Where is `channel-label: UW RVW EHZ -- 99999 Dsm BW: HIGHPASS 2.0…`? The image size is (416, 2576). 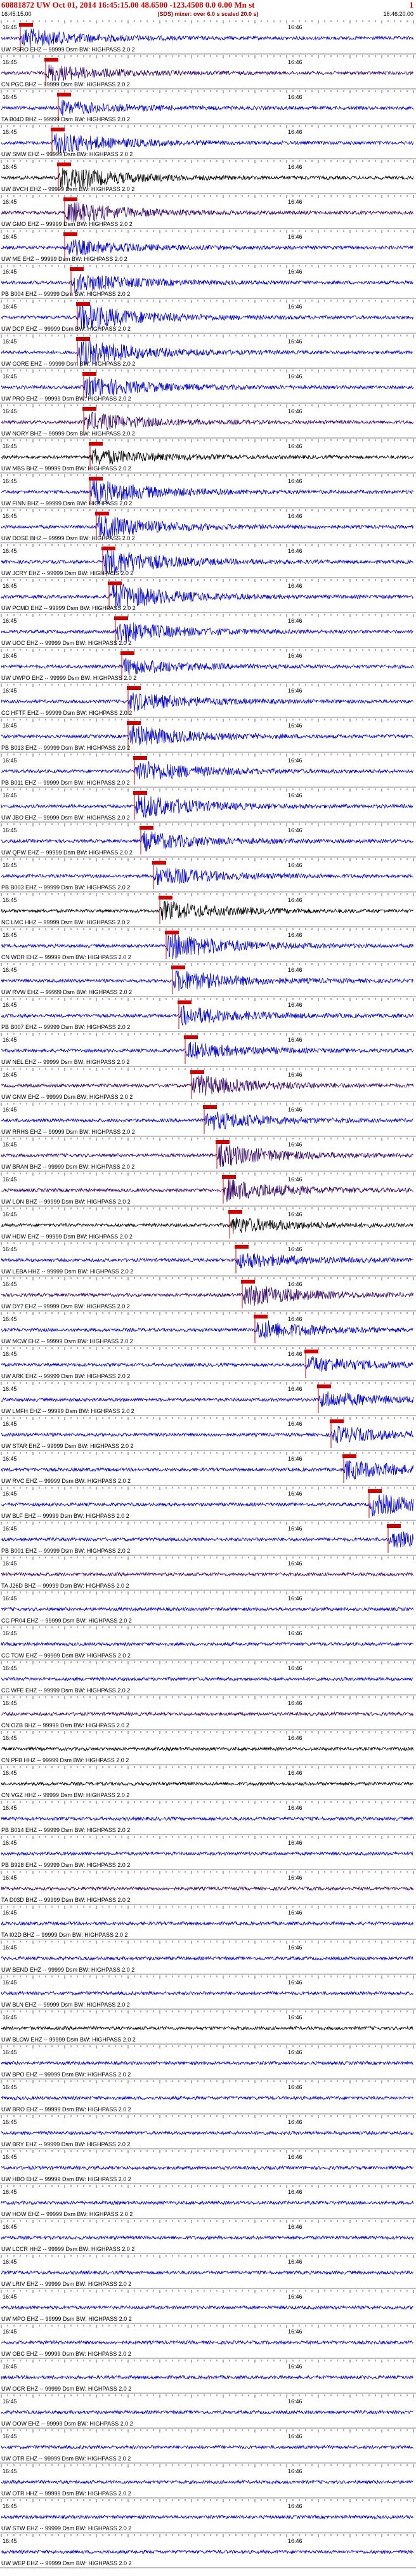 channel-label: UW RVW EHZ -- 99999 Dsm BW: HIGHPASS 2.0… is located at coordinates (66, 992).